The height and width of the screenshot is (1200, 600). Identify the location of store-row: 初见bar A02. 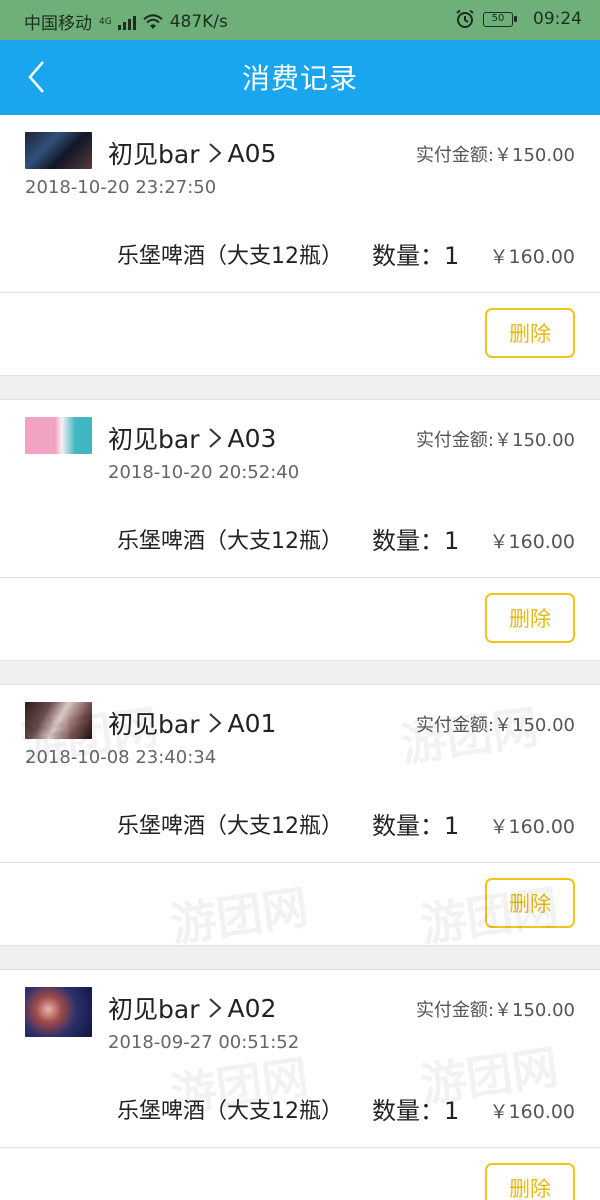
(192, 1008).